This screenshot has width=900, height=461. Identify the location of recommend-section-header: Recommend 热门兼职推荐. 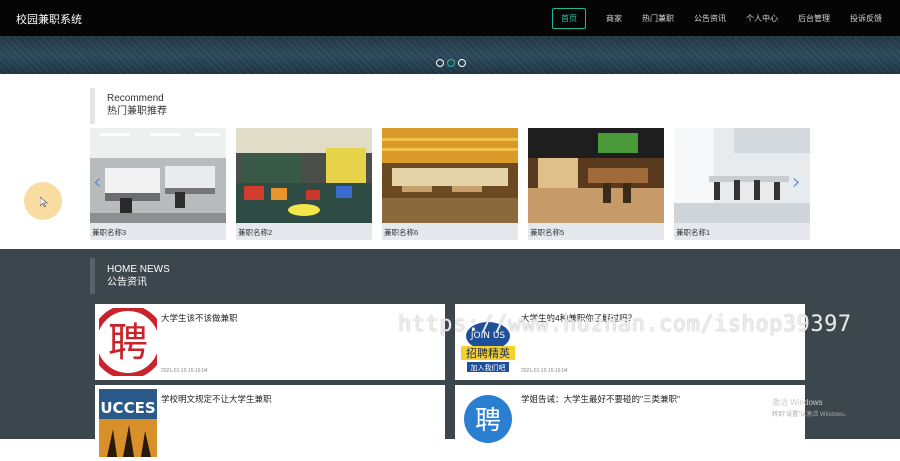
(128, 106).